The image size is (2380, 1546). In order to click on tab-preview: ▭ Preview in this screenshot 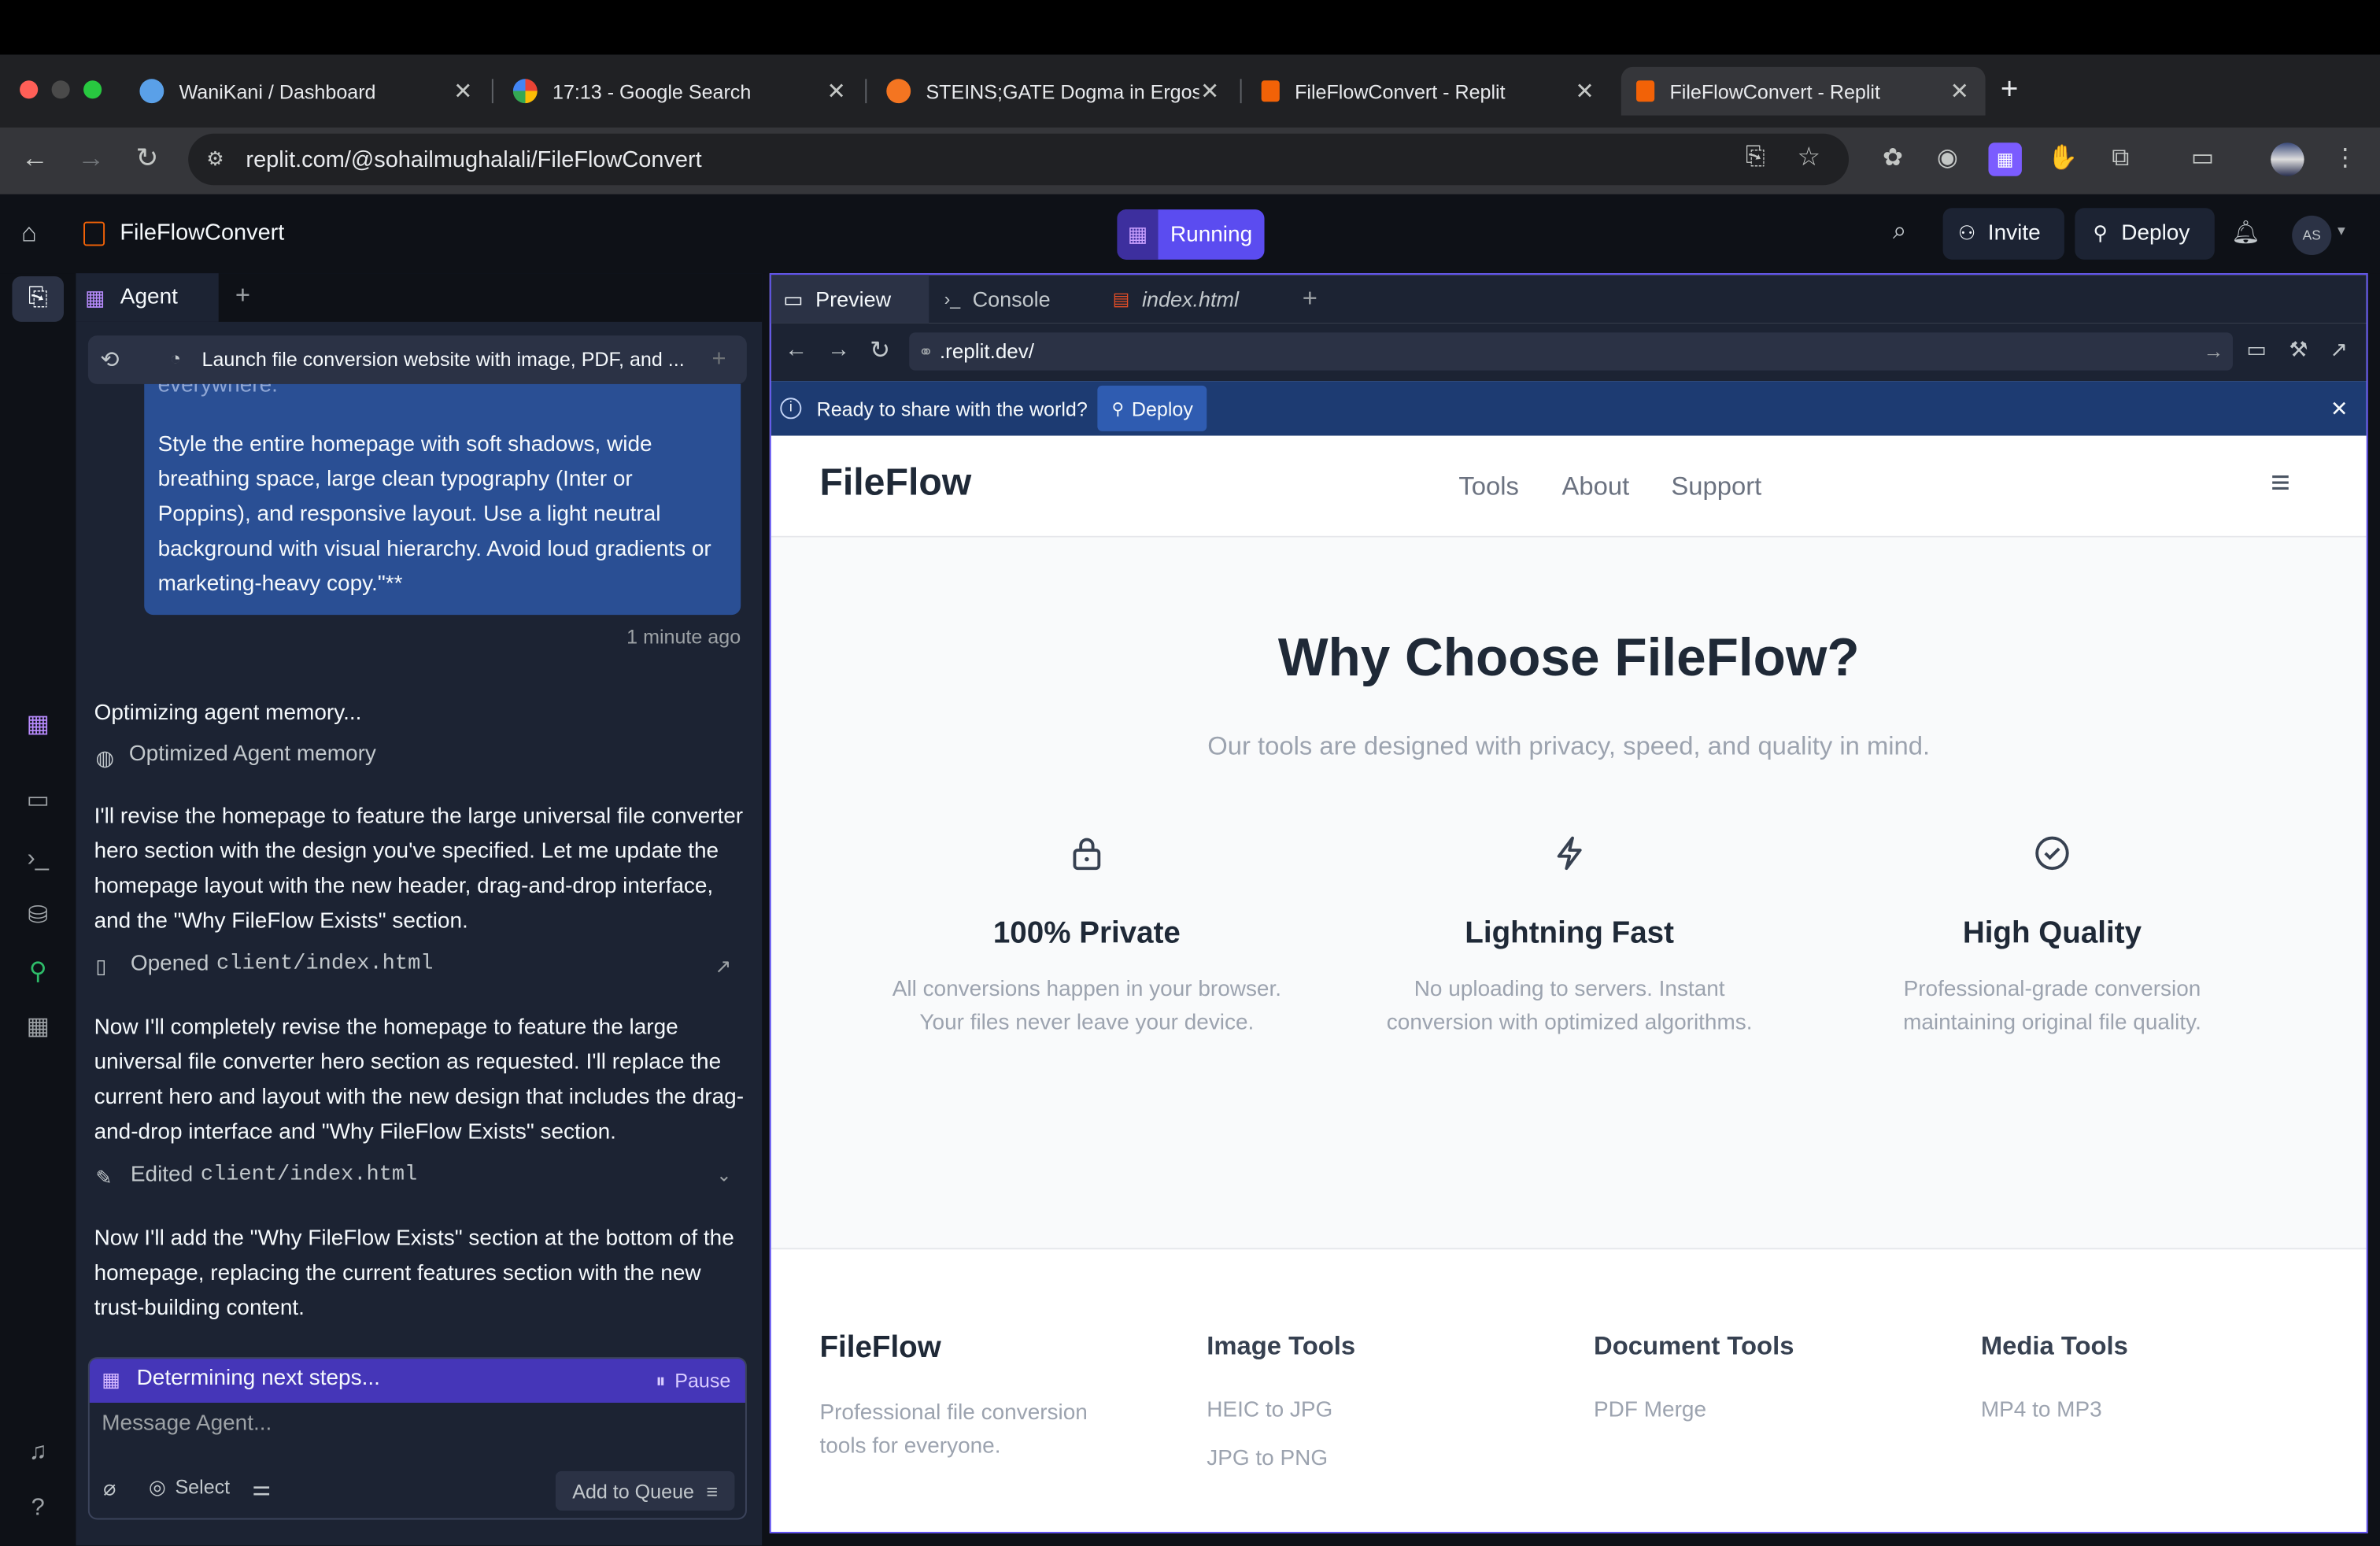, I will do `click(850, 299)`.